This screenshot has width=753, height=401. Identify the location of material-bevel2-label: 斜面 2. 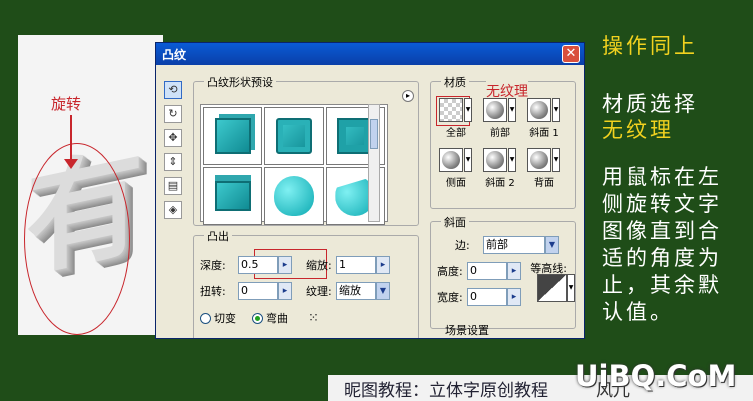
(500, 183).